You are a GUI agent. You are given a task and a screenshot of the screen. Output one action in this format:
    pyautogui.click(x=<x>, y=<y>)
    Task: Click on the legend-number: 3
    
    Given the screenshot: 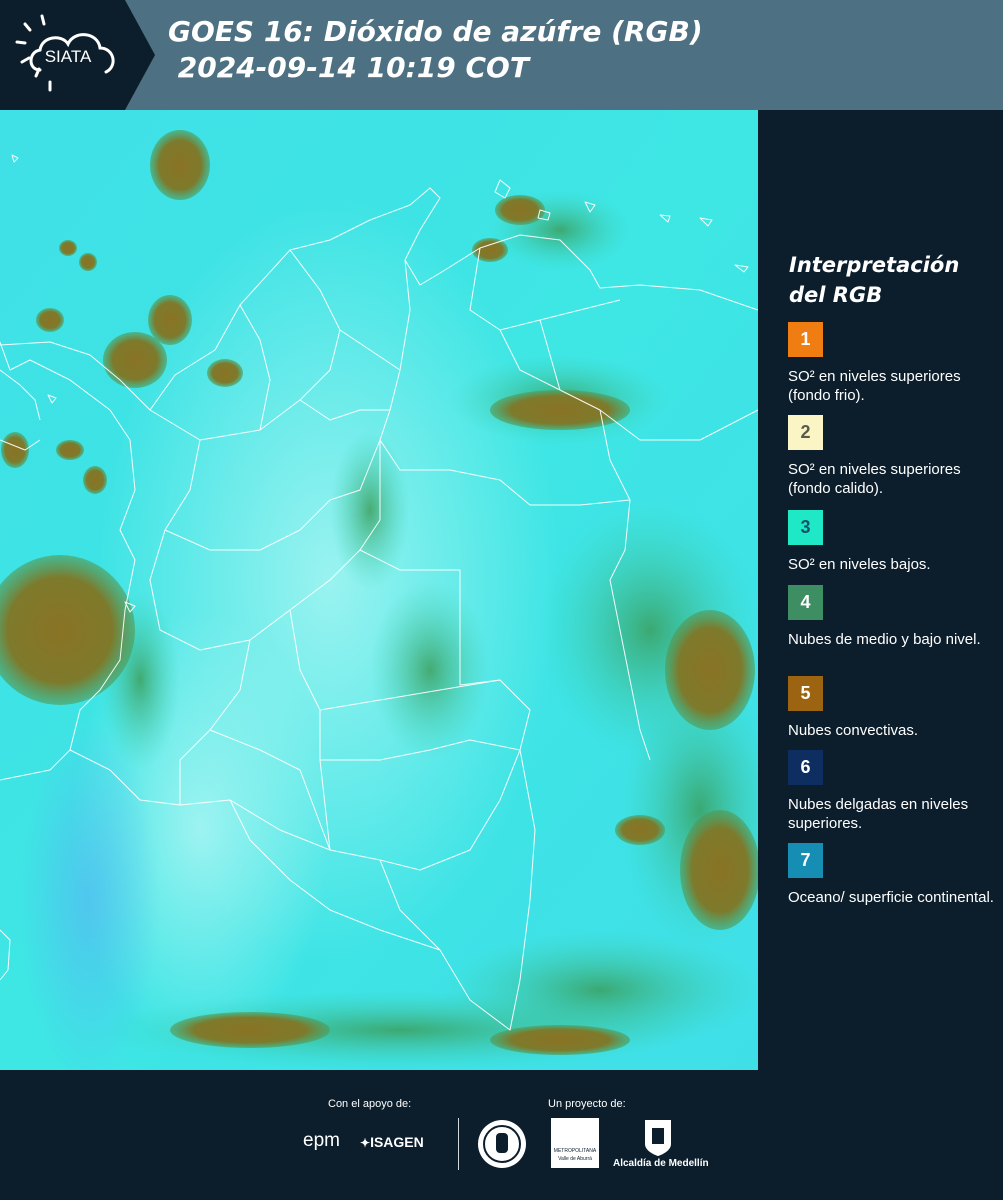 What is the action you would take?
    pyautogui.click(x=805, y=527)
    